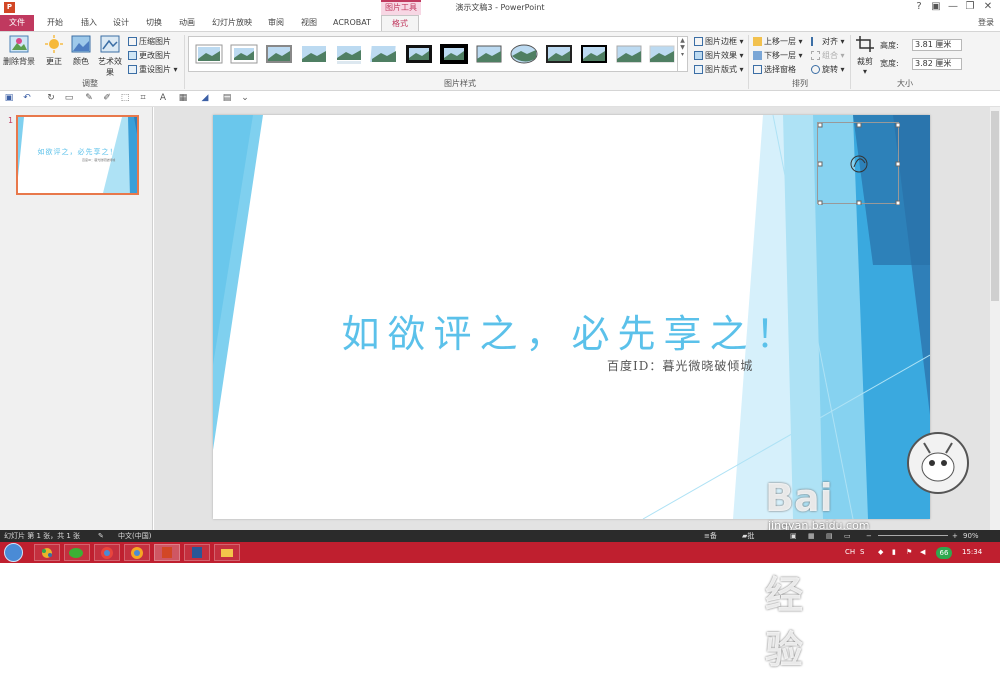  What do you see at coordinates (227, 552) in the screenshot?
I see `taskbar-app-explorer` at bounding box center [227, 552].